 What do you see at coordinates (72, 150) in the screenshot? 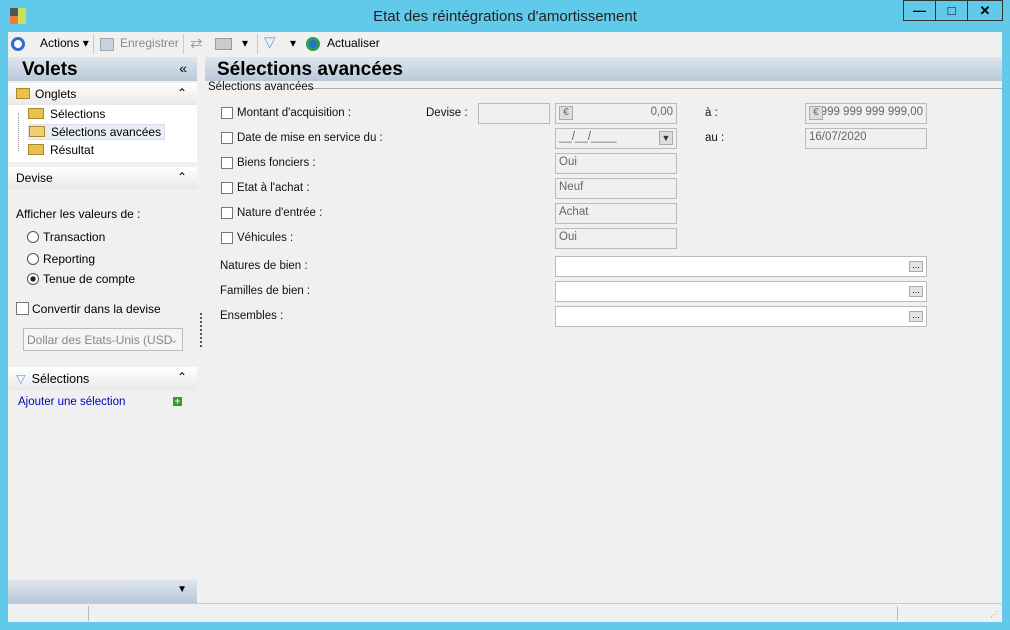
I see `tree-item-label: Résultat` at bounding box center [72, 150].